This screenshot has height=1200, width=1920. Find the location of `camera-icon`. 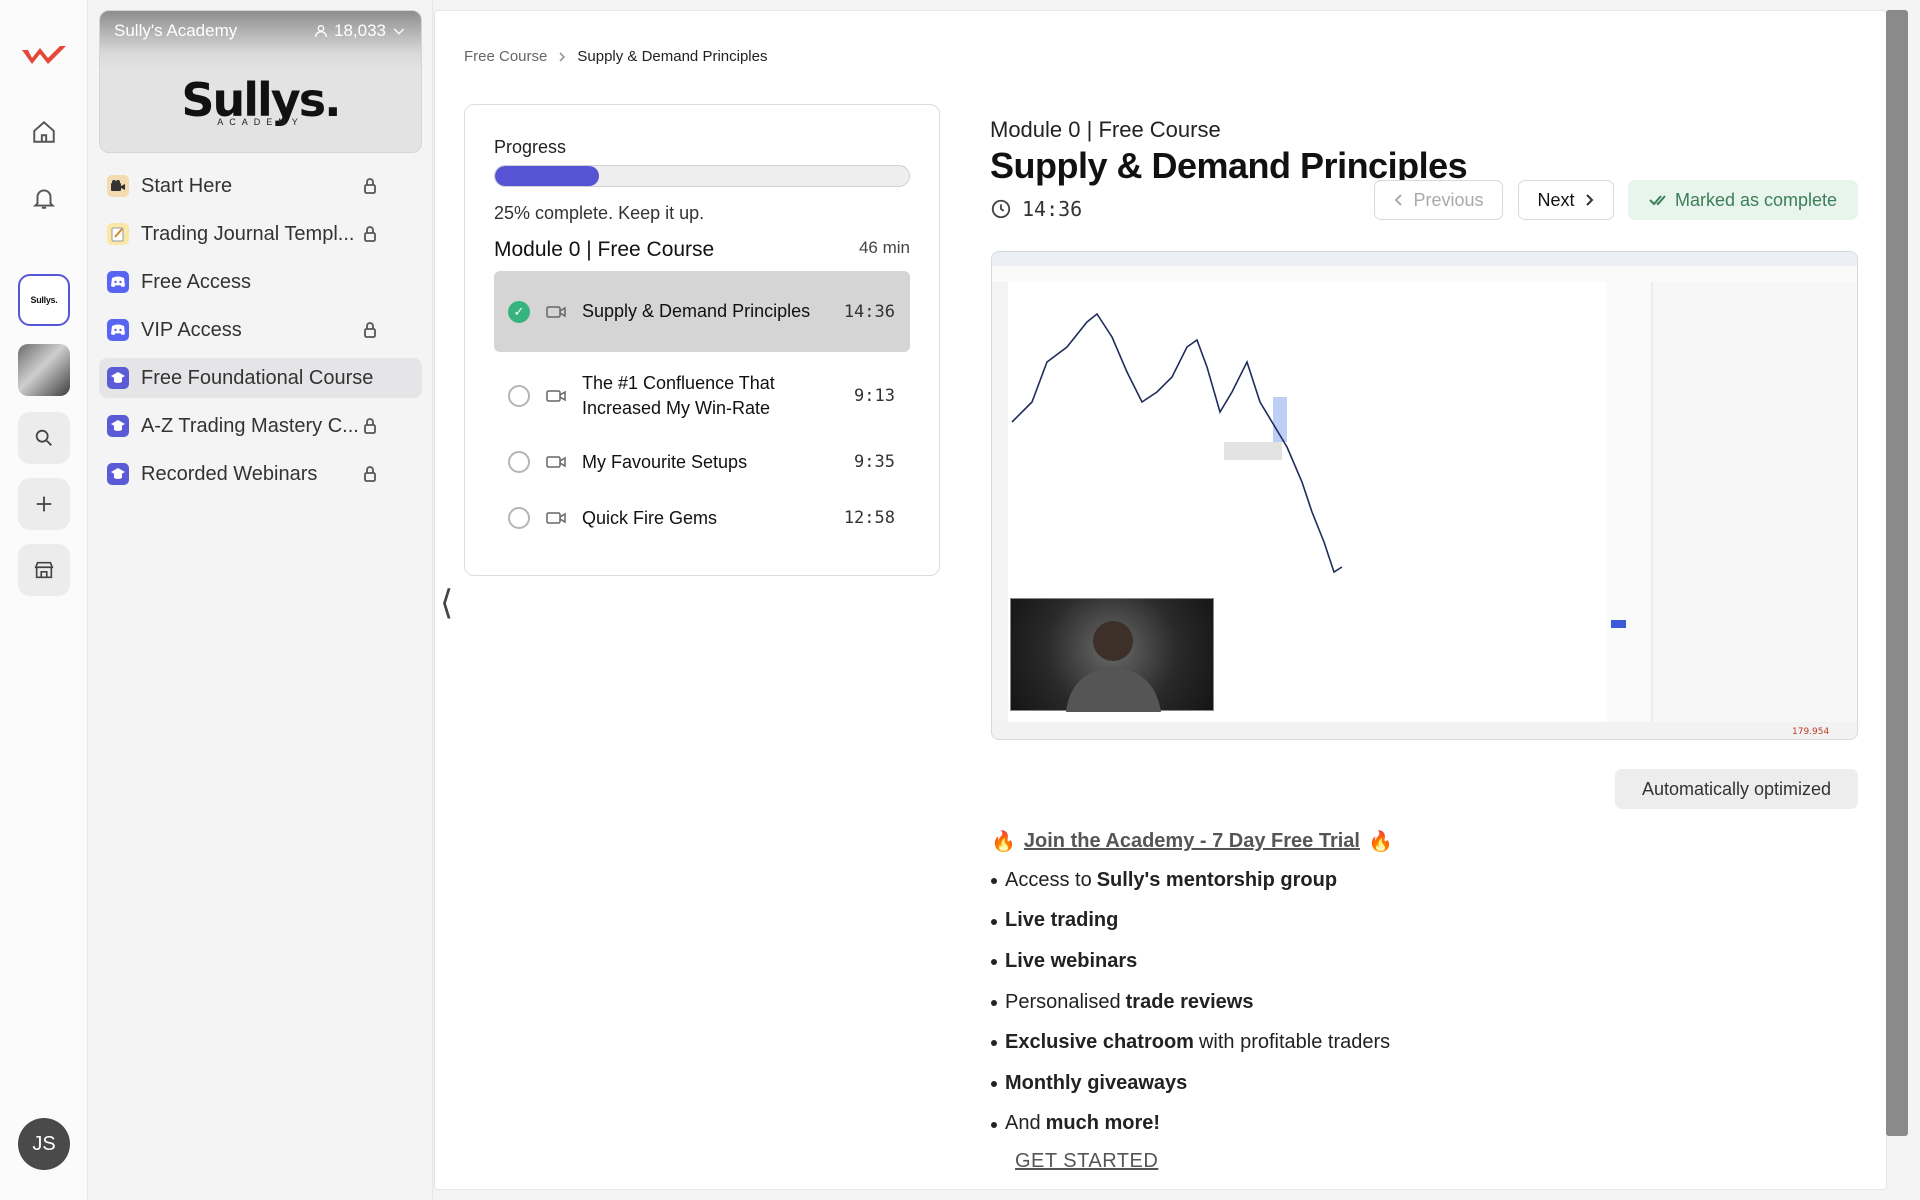

camera-icon is located at coordinates (118, 186).